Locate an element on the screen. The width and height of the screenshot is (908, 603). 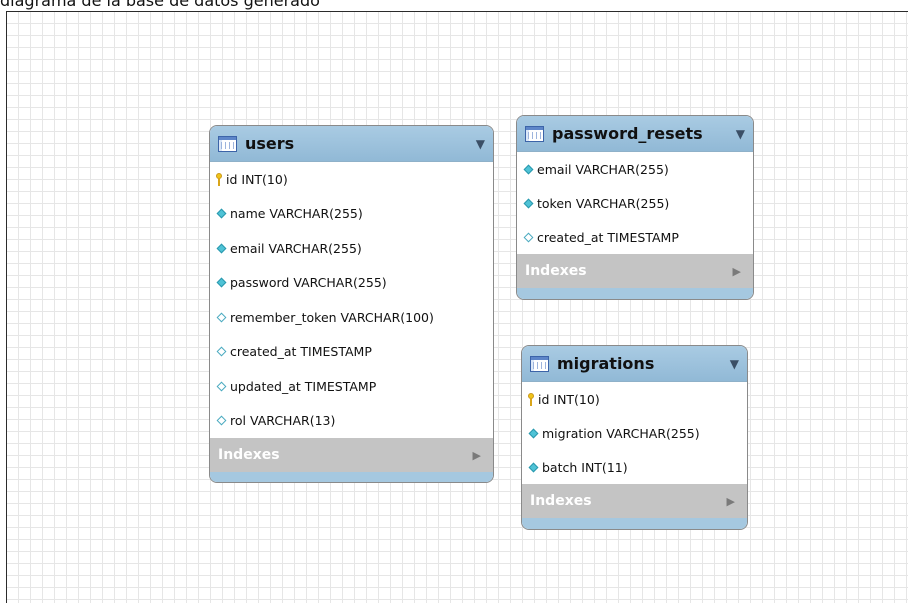
column-row: migration VARCHAR(255) is located at coordinates (634, 433).